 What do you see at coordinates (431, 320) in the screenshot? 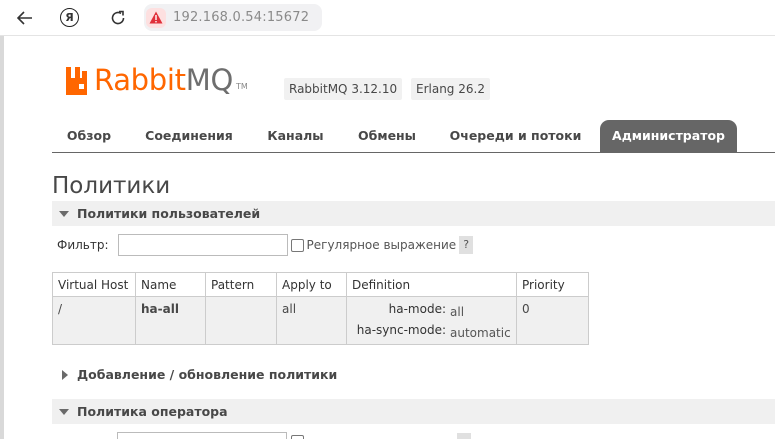
I see `cell-definition: ha-mode: all ha-sync-mode: automatic` at bounding box center [431, 320].